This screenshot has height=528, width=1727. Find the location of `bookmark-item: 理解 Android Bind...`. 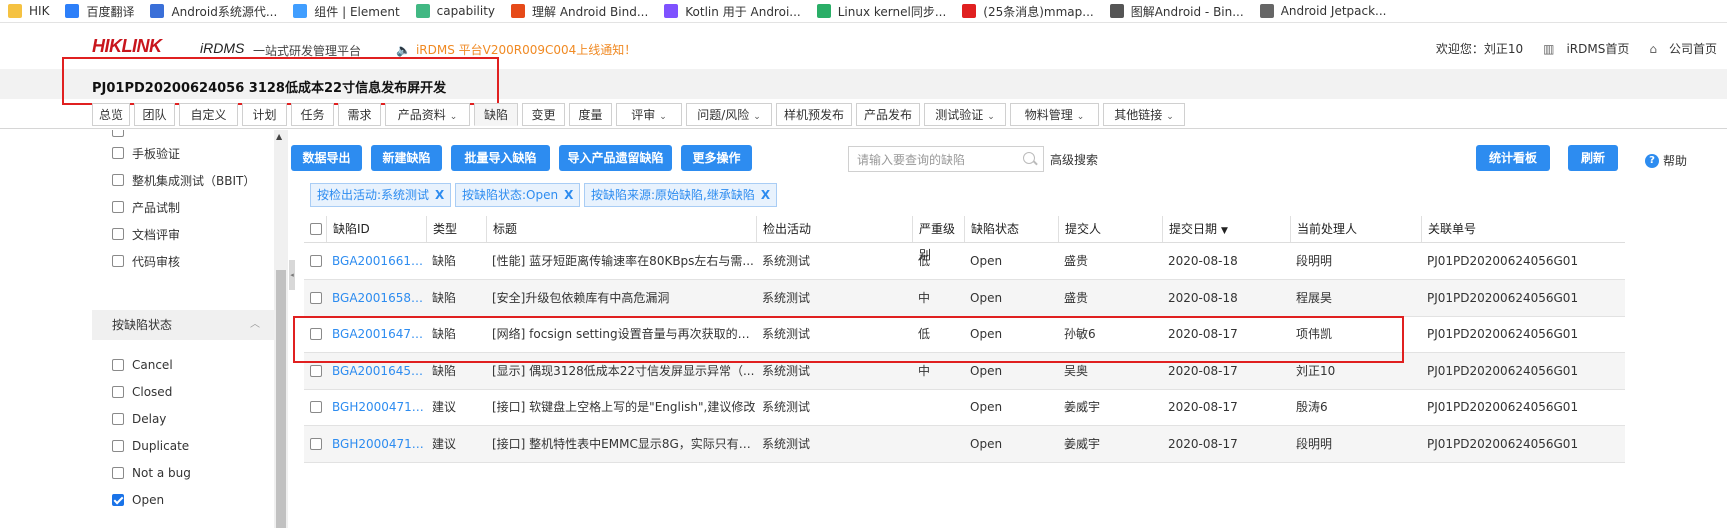

bookmark-item: 理解 Android Bind... is located at coordinates (579, 11).